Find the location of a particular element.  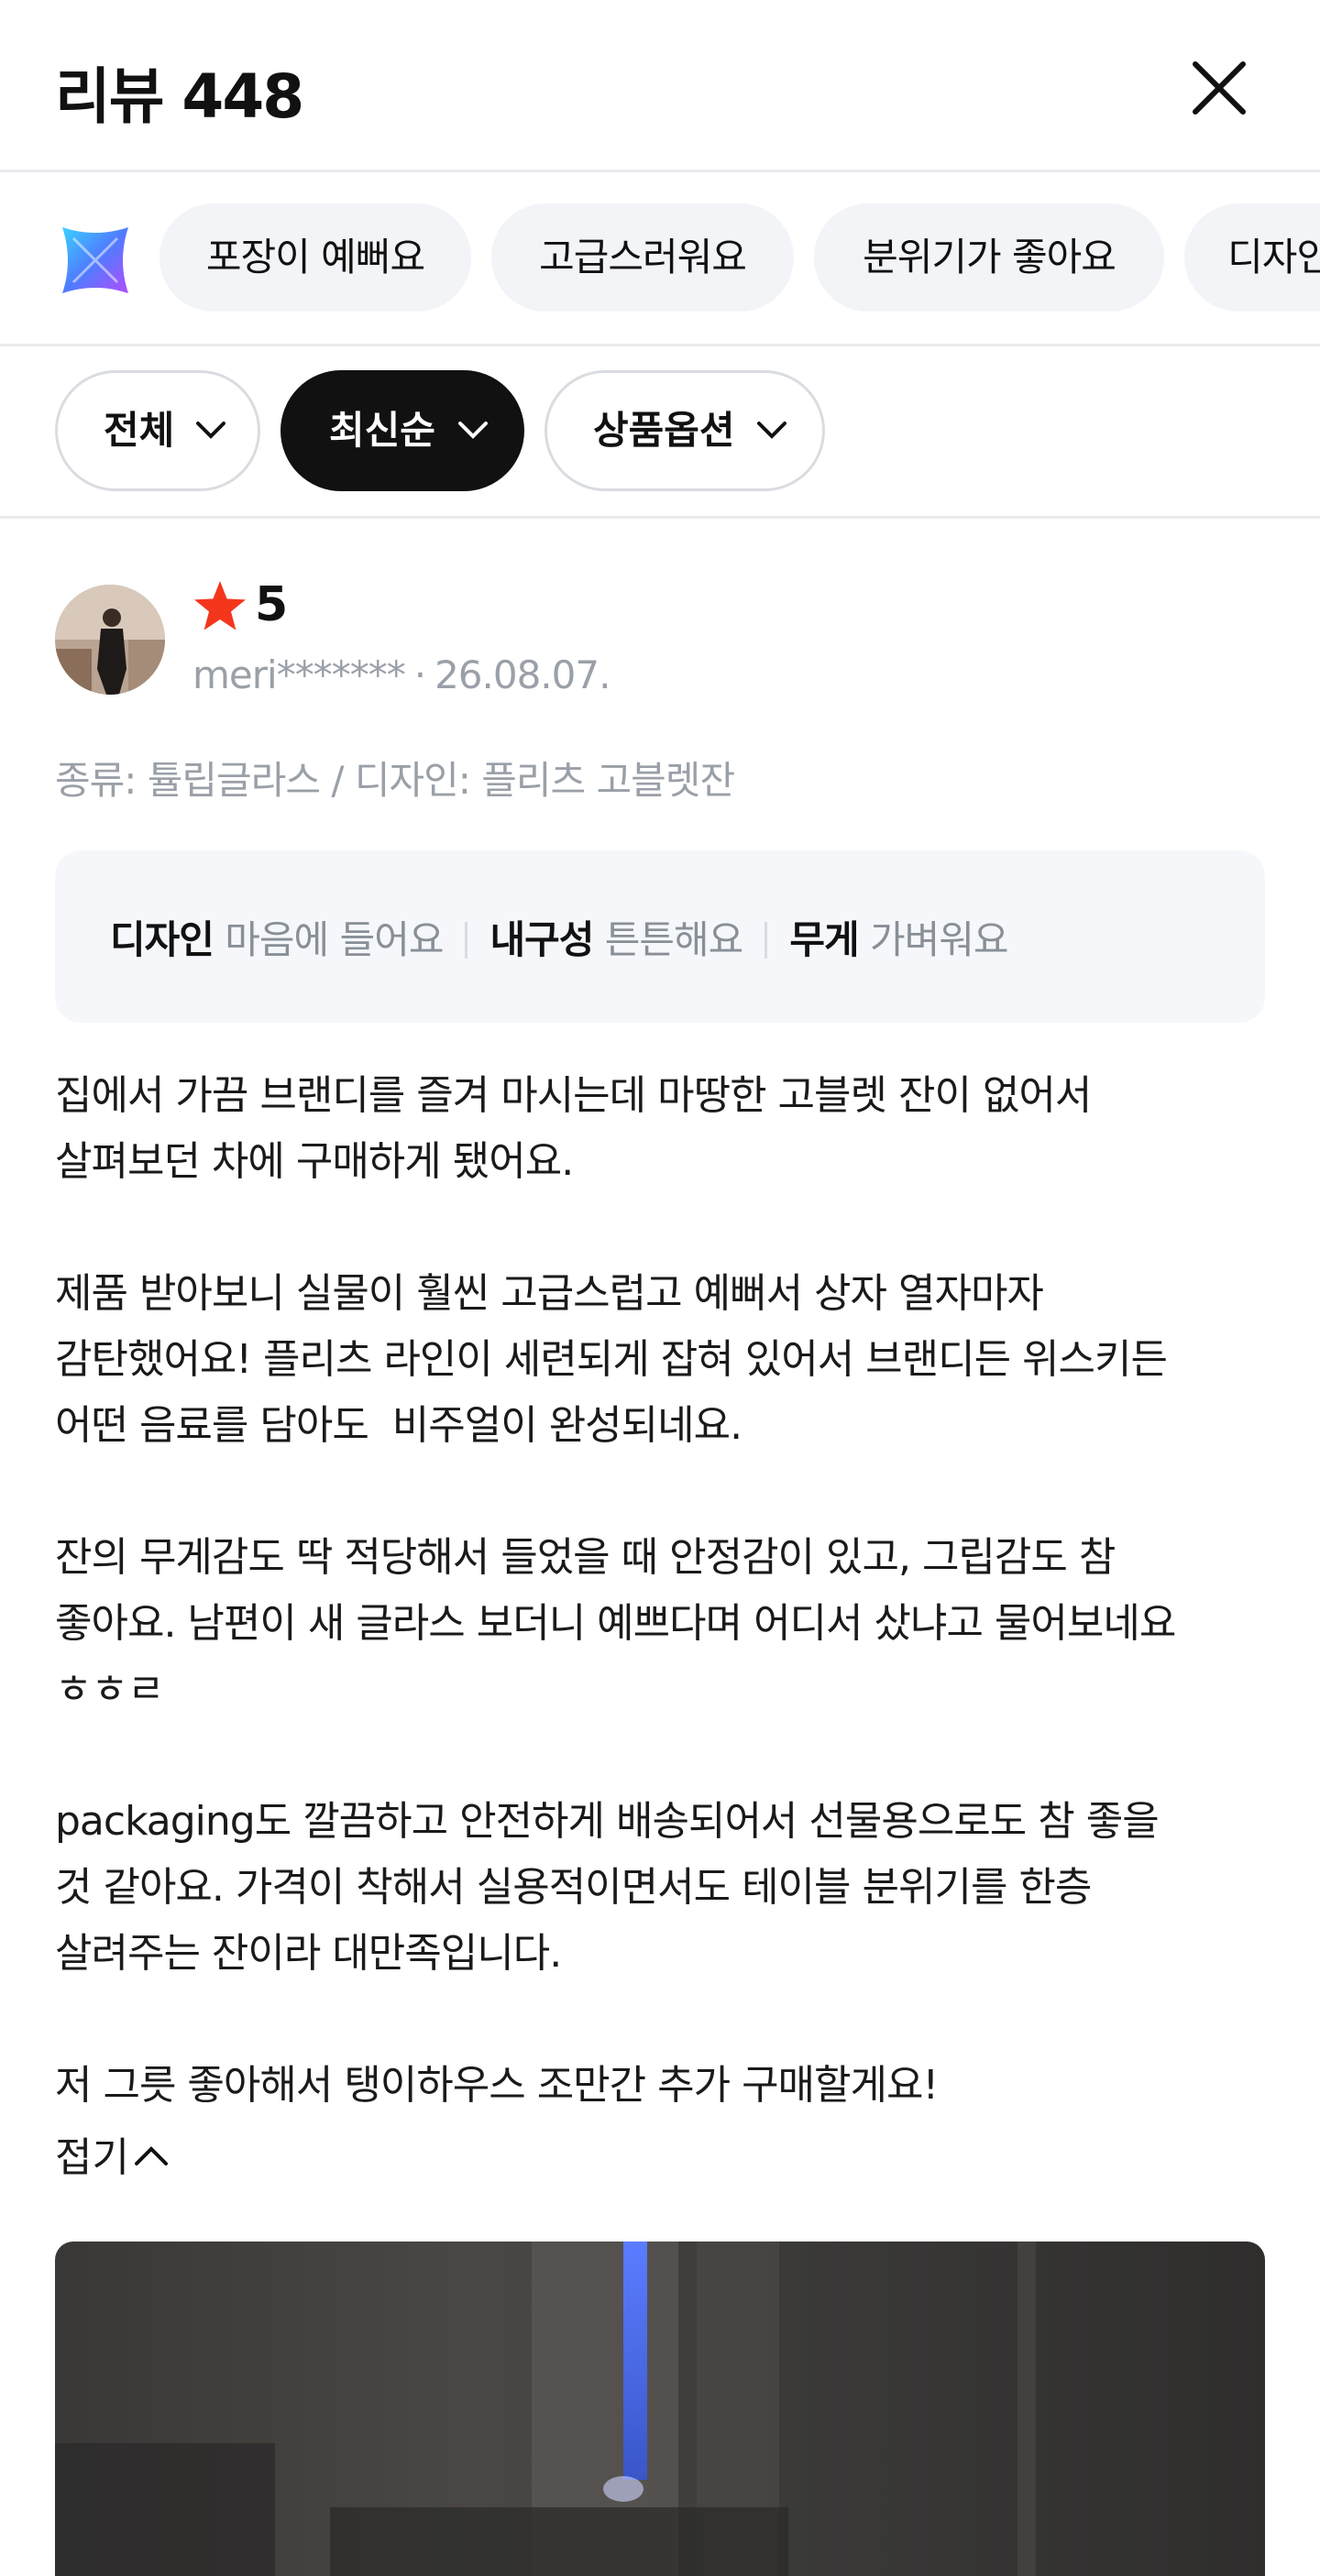

keyword-chip: 디자인이 예뻐요 is located at coordinates (1252, 257).